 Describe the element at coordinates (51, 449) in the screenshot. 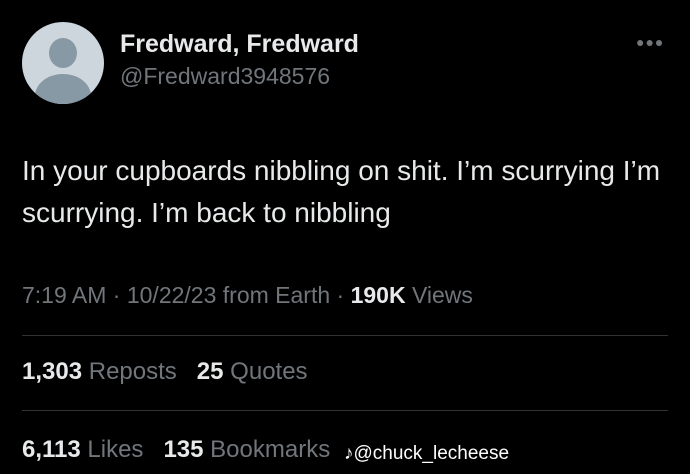

I see `likes-count: 6,113` at that location.